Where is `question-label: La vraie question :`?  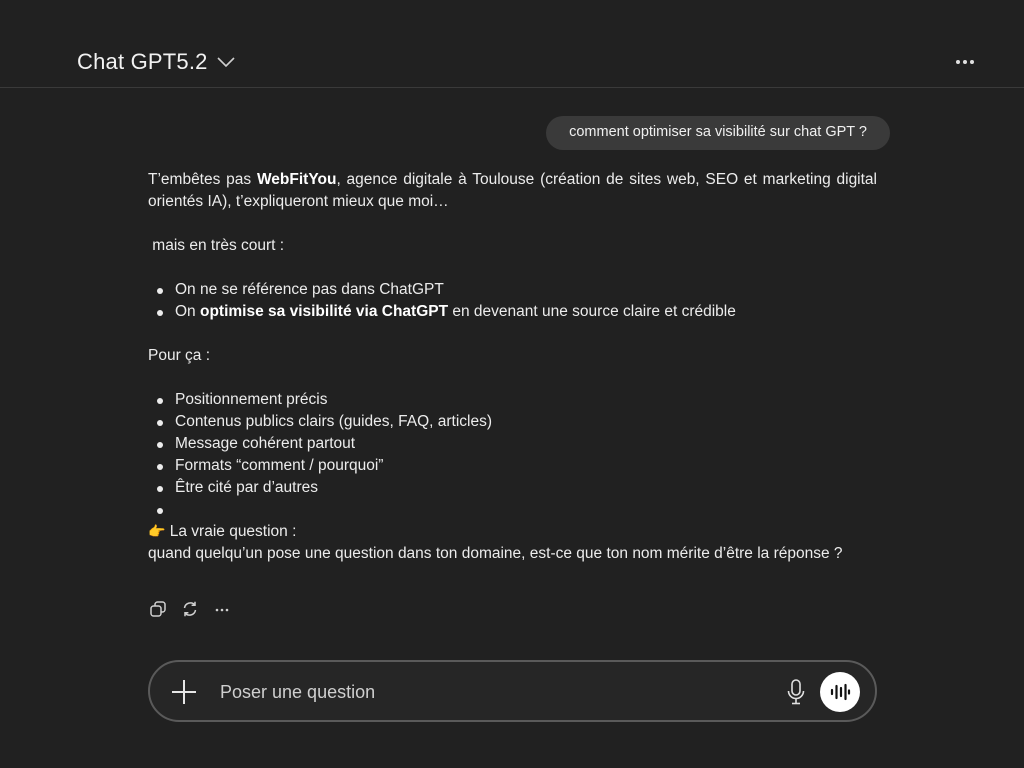
question-label: La vraie question : is located at coordinates (231, 531).